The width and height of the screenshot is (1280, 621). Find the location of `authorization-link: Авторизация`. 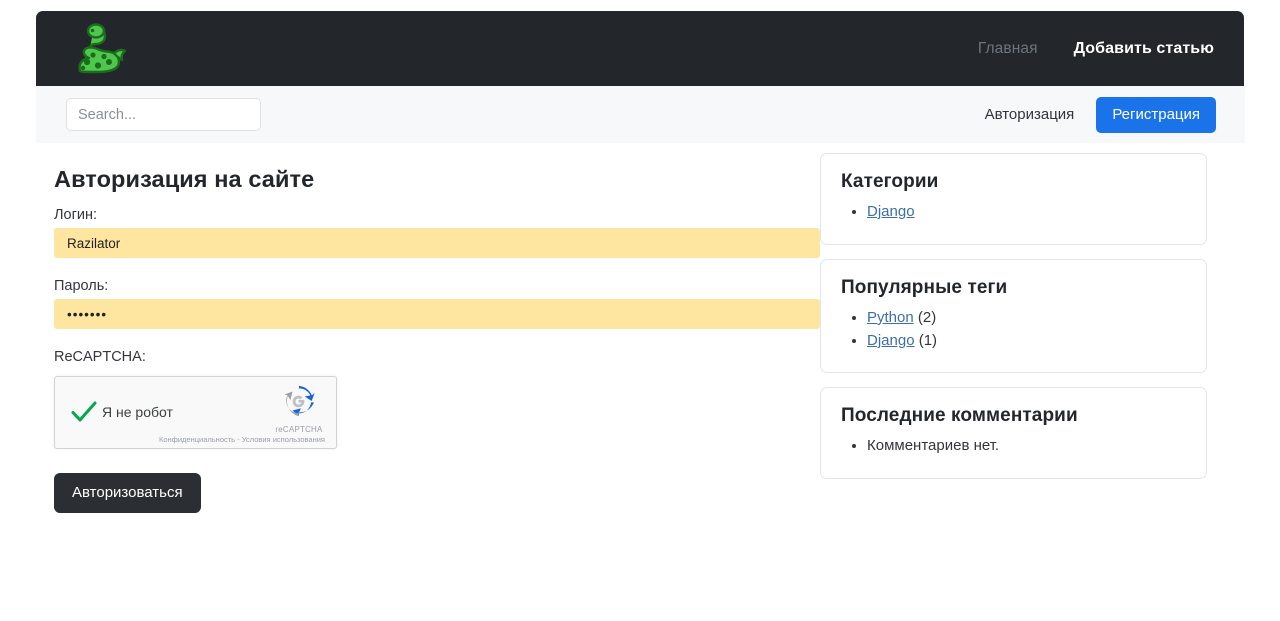

authorization-link: Авторизация is located at coordinates (1030, 114).